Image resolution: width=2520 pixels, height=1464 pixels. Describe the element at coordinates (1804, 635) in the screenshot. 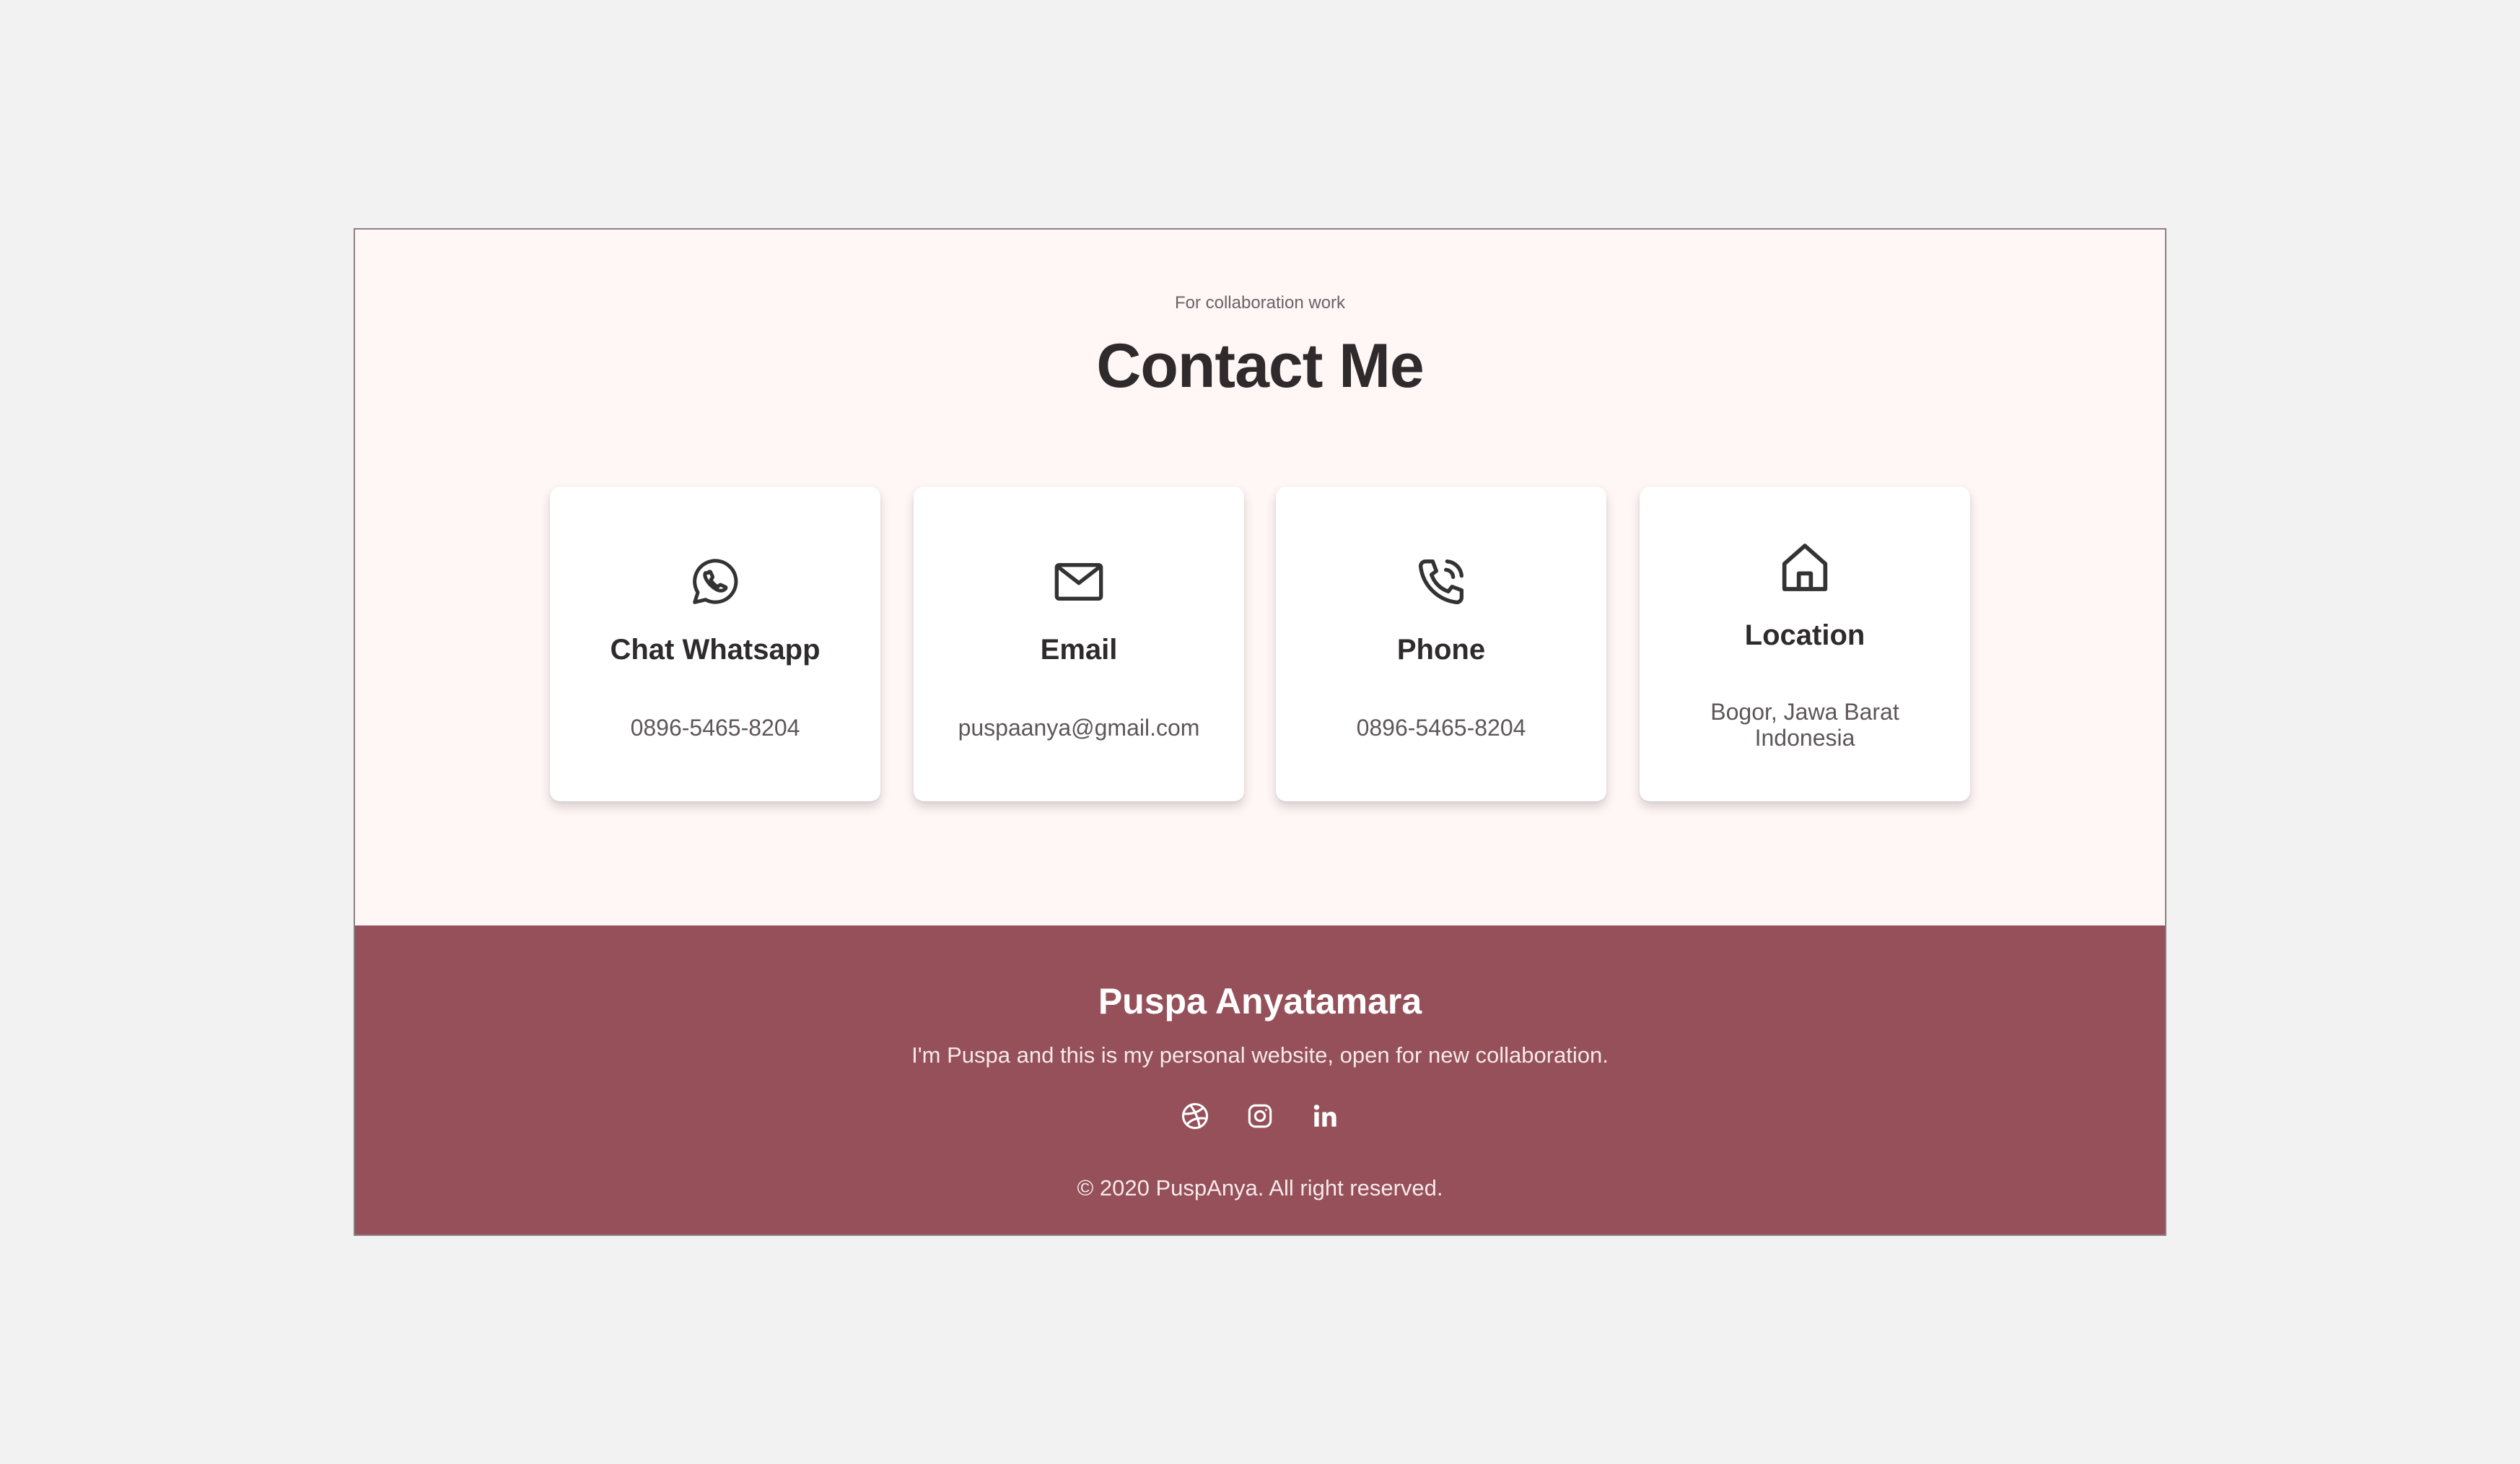

I see `card-title: Location` at that location.